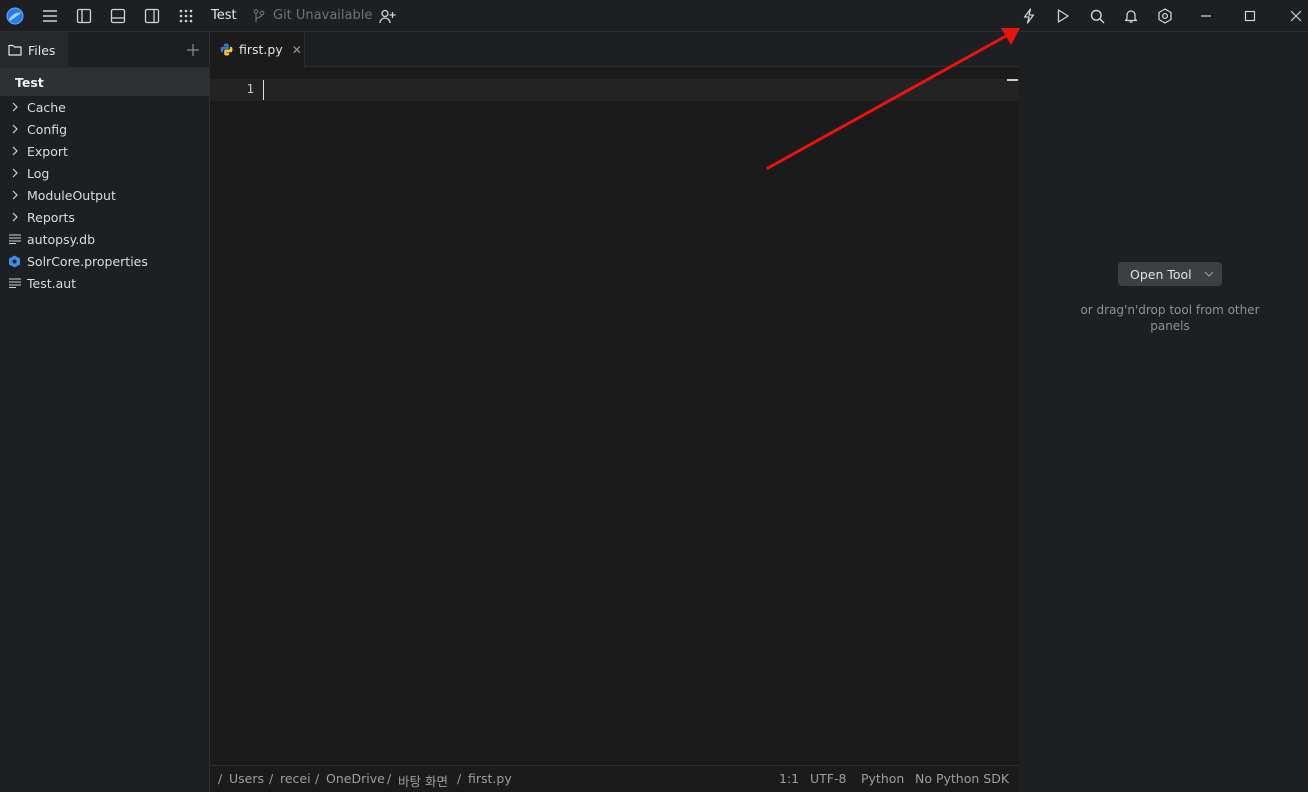 The width and height of the screenshot is (1308, 792). I want to click on tree-item-cache: Cache, so click(37, 107).